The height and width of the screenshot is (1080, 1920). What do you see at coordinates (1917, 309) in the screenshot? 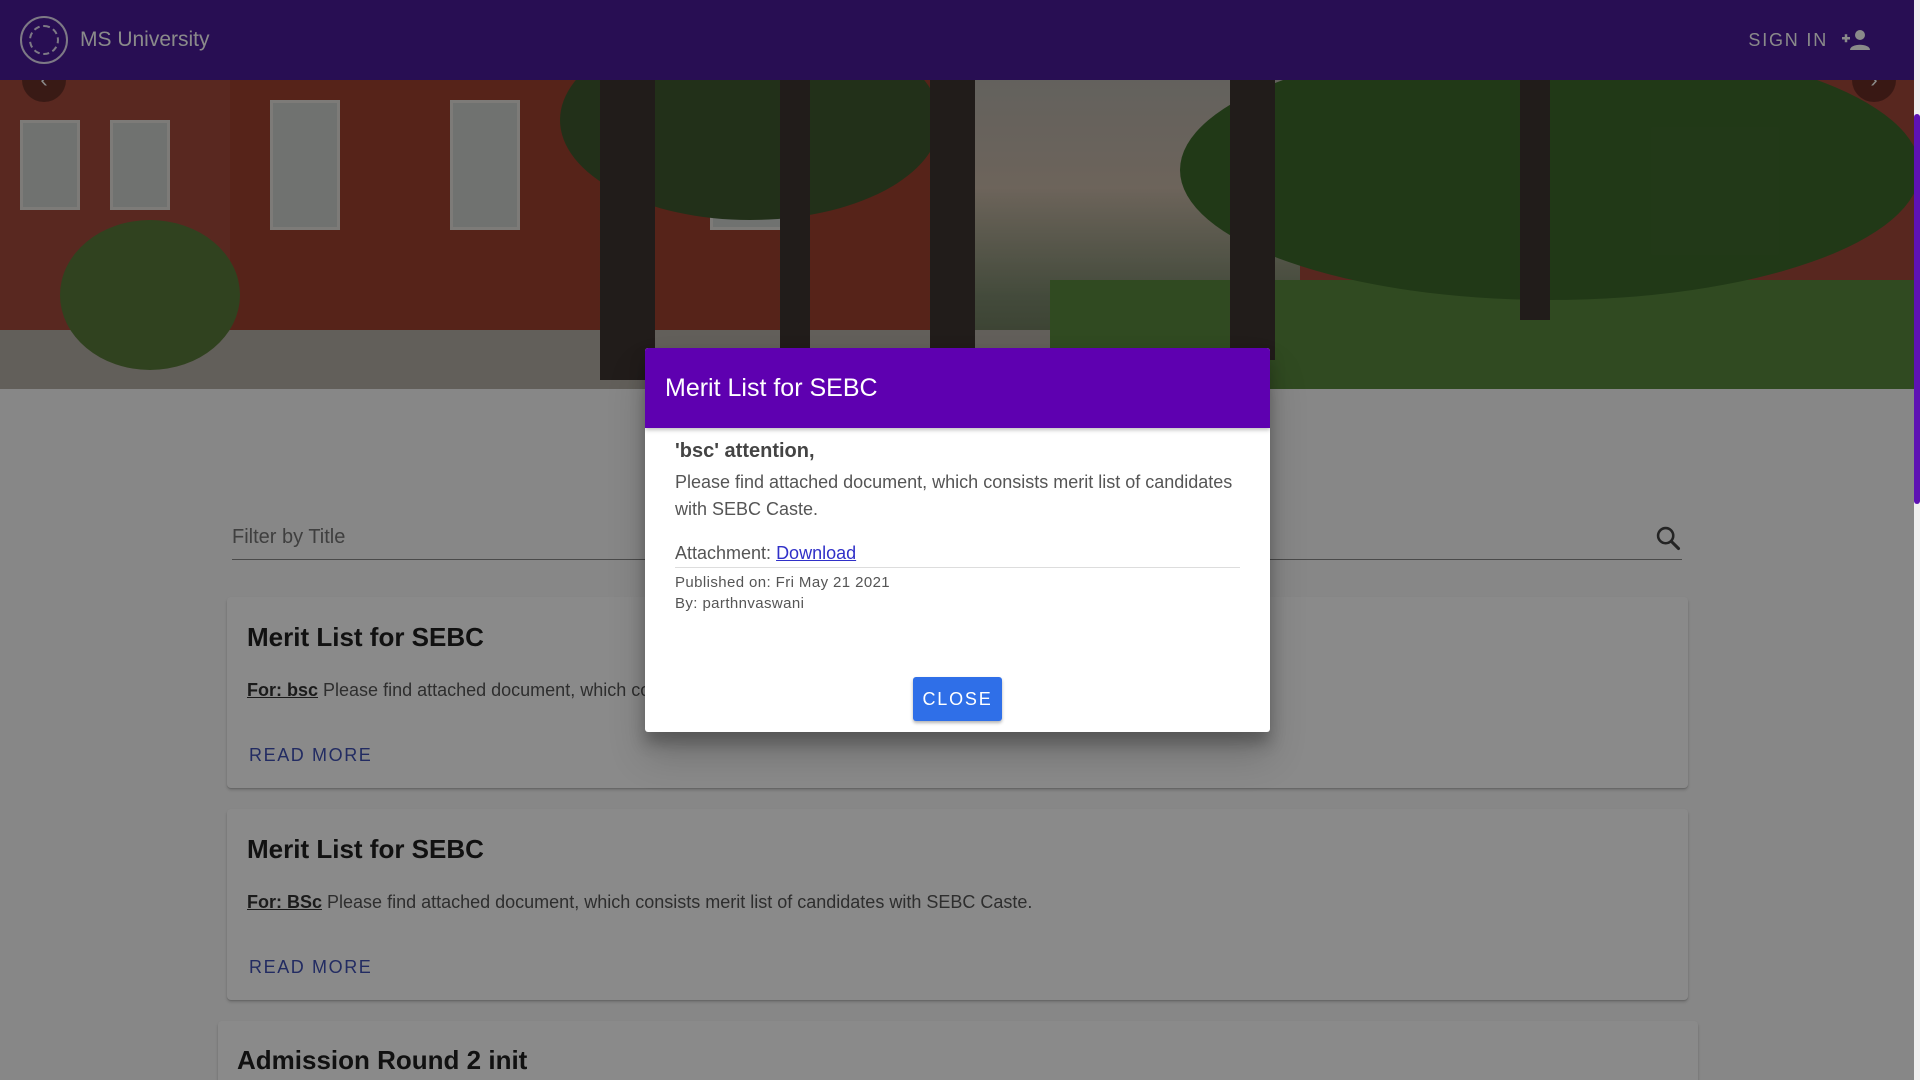
I see `scrollbar-thumb` at bounding box center [1917, 309].